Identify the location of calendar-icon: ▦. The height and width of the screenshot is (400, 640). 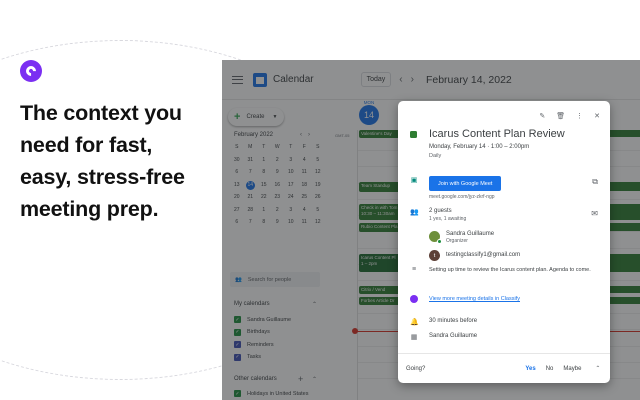
(414, 337).